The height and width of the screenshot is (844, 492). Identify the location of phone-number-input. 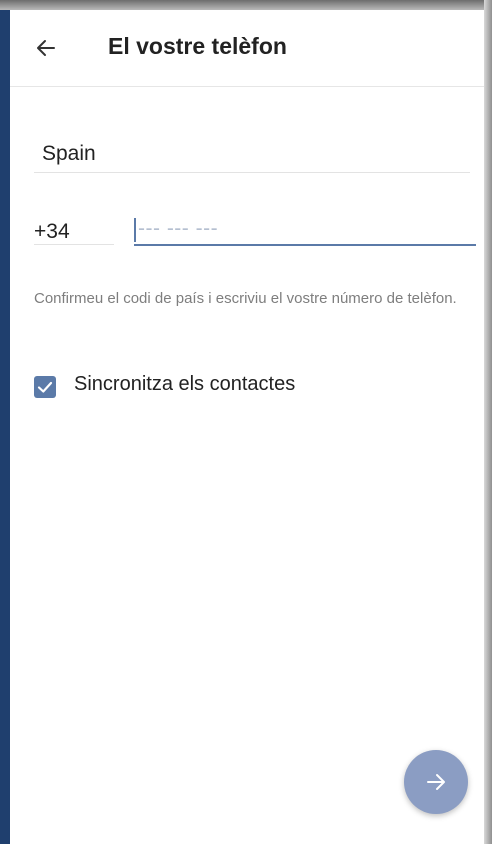
(303, 229).